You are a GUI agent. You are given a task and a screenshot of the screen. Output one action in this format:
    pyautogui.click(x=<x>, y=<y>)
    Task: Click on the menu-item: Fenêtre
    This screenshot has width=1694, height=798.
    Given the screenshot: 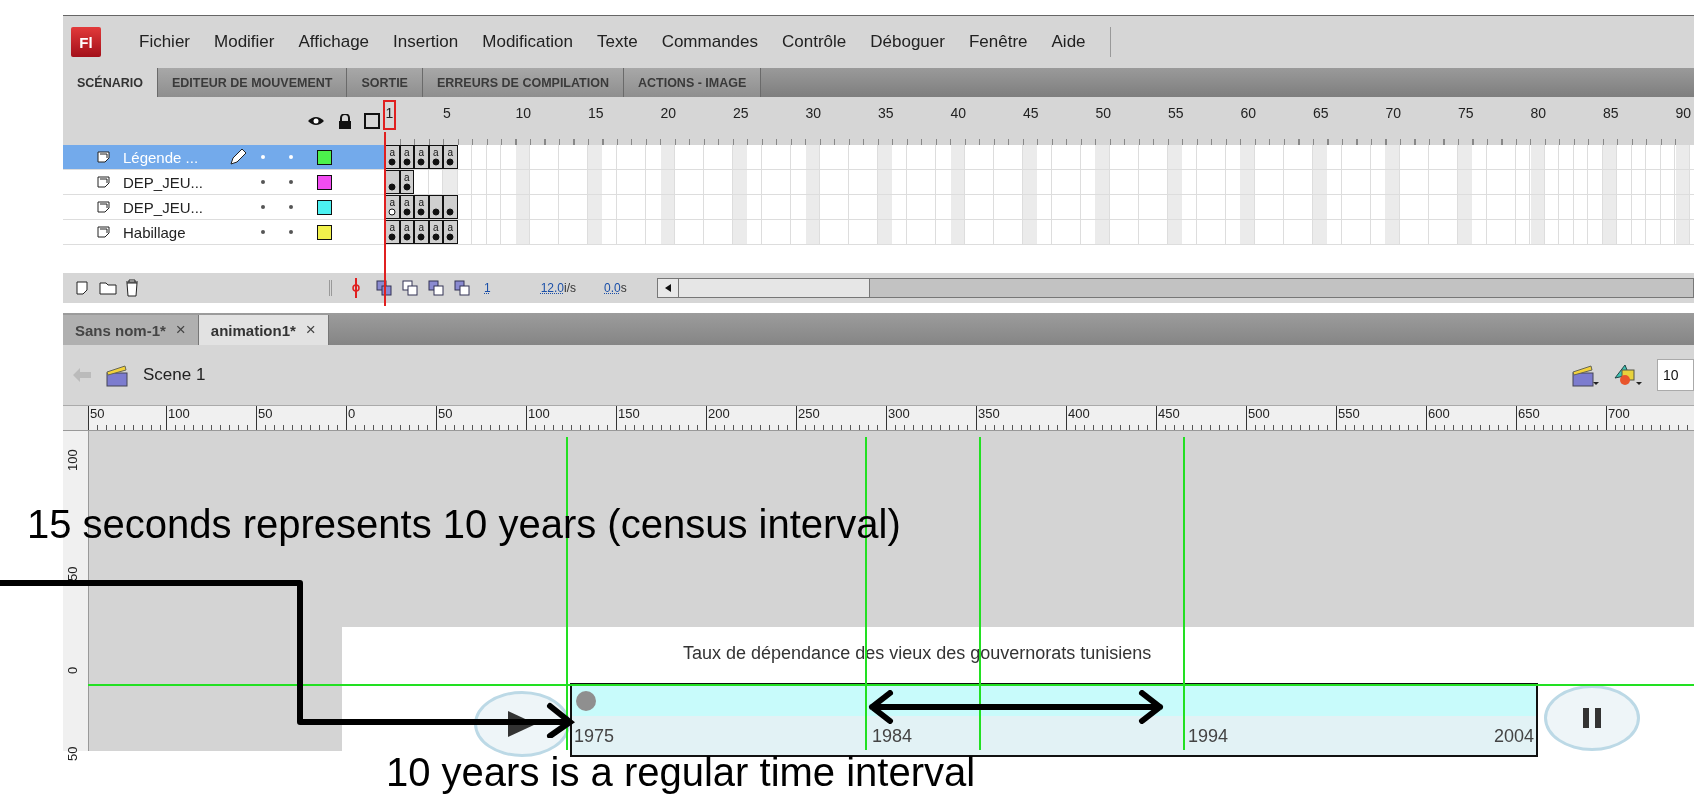 What is the action you would take?
    pyautogui.click(x=998, y=42)
    